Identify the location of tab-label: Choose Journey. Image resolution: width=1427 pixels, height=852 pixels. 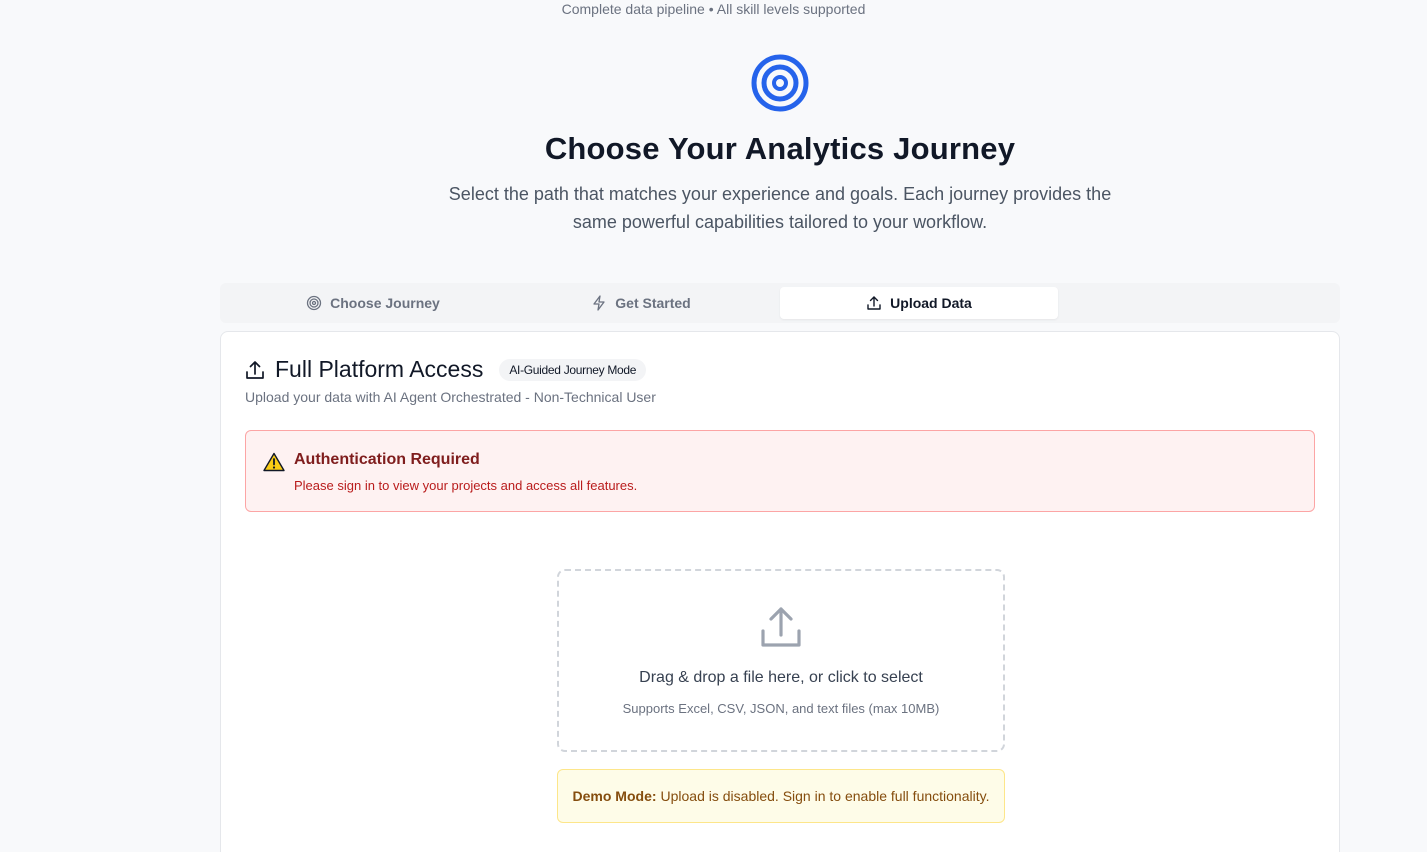
(385, 303).